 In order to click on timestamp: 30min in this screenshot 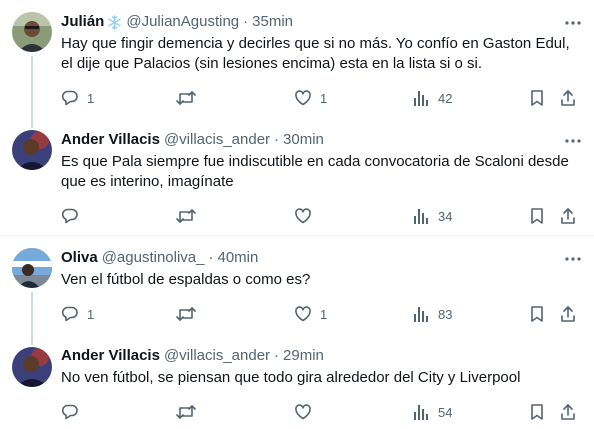, I will do `click(303, 140)`.